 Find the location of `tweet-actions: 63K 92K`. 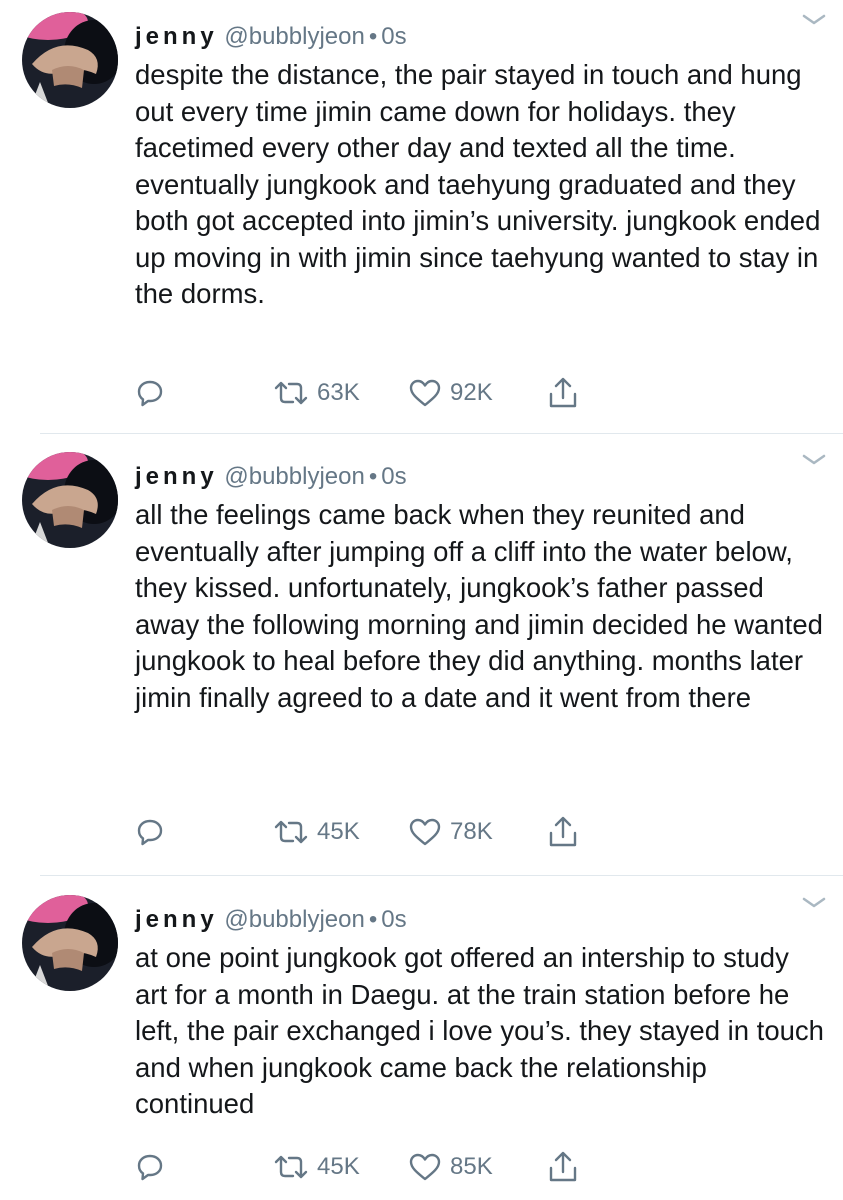

tweet-actions: 63K 92K is located at coordinates (365, 393).